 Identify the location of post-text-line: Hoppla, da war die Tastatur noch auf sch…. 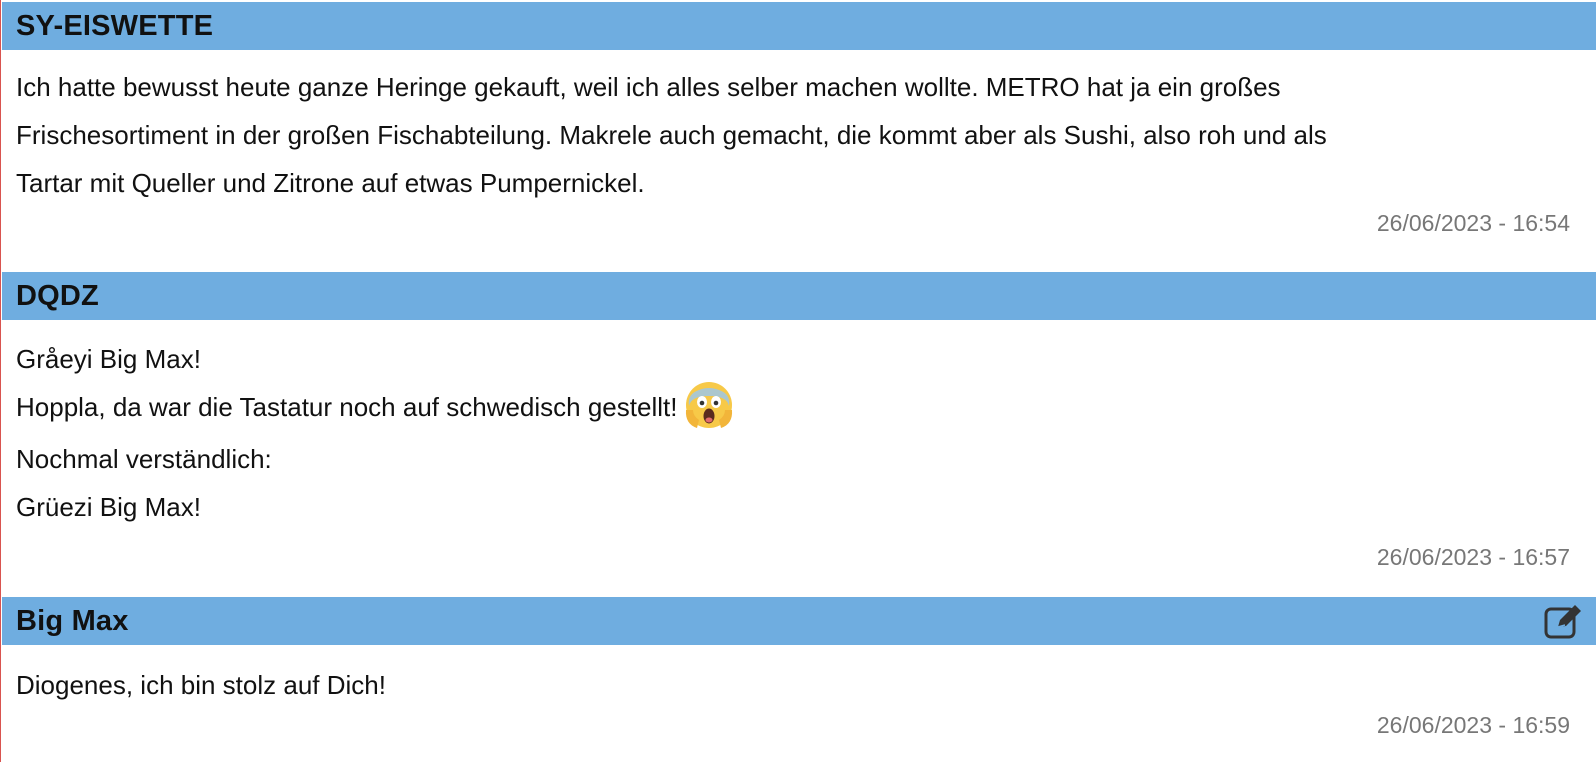
(799, 407).